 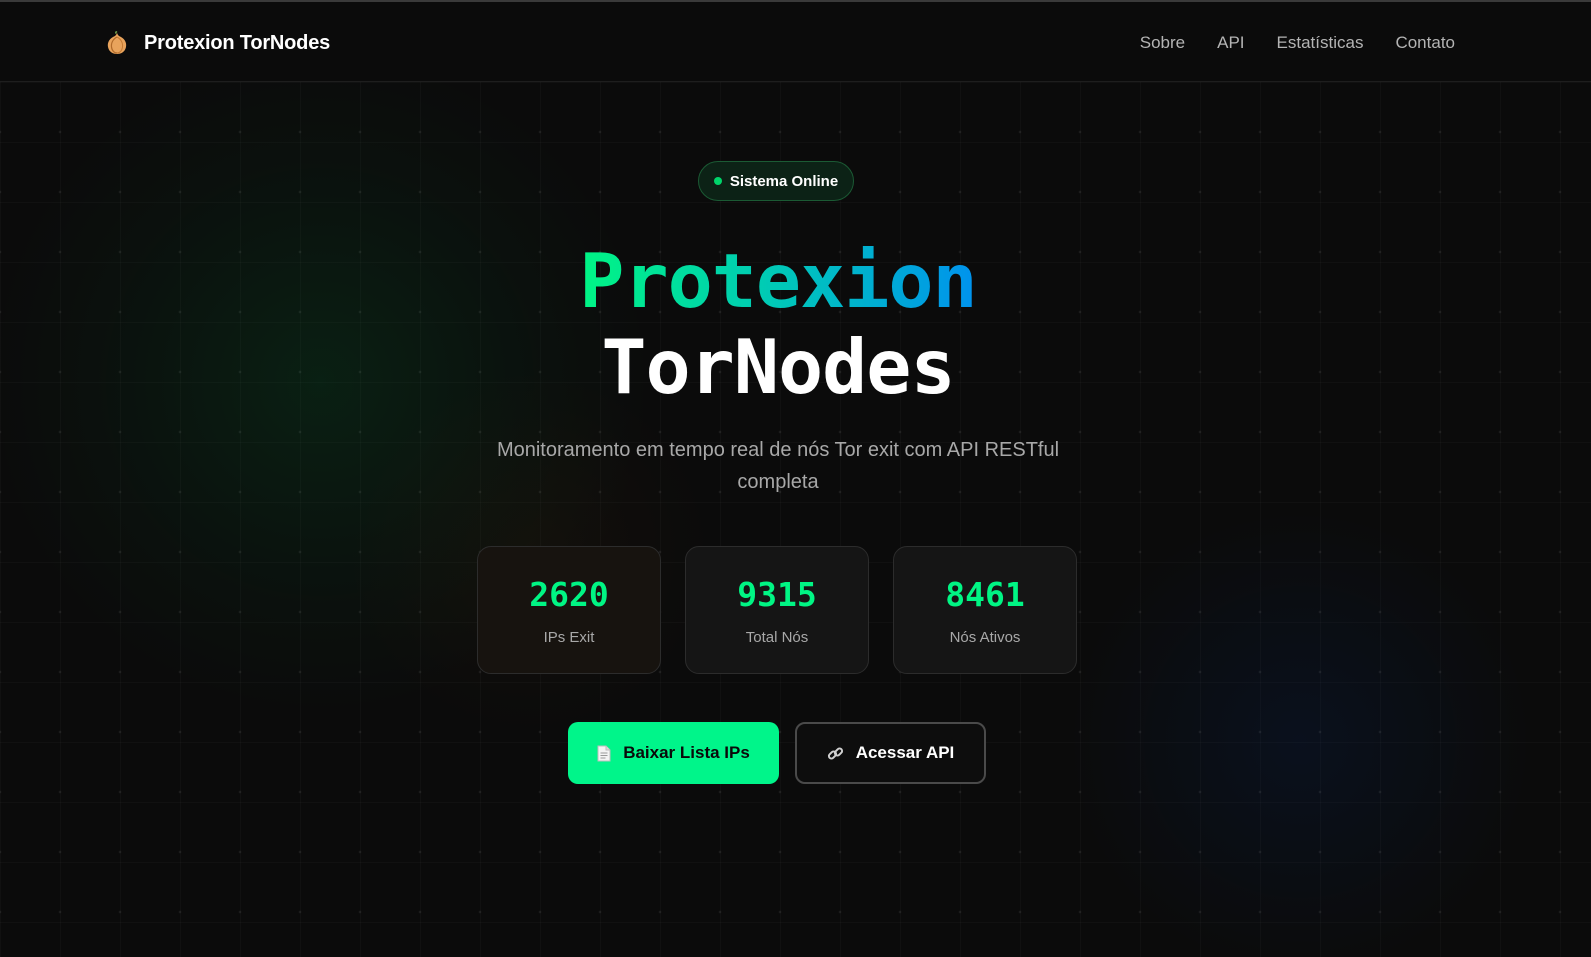 I want to click on stat-value: 9315, so click(x=777, y=594).